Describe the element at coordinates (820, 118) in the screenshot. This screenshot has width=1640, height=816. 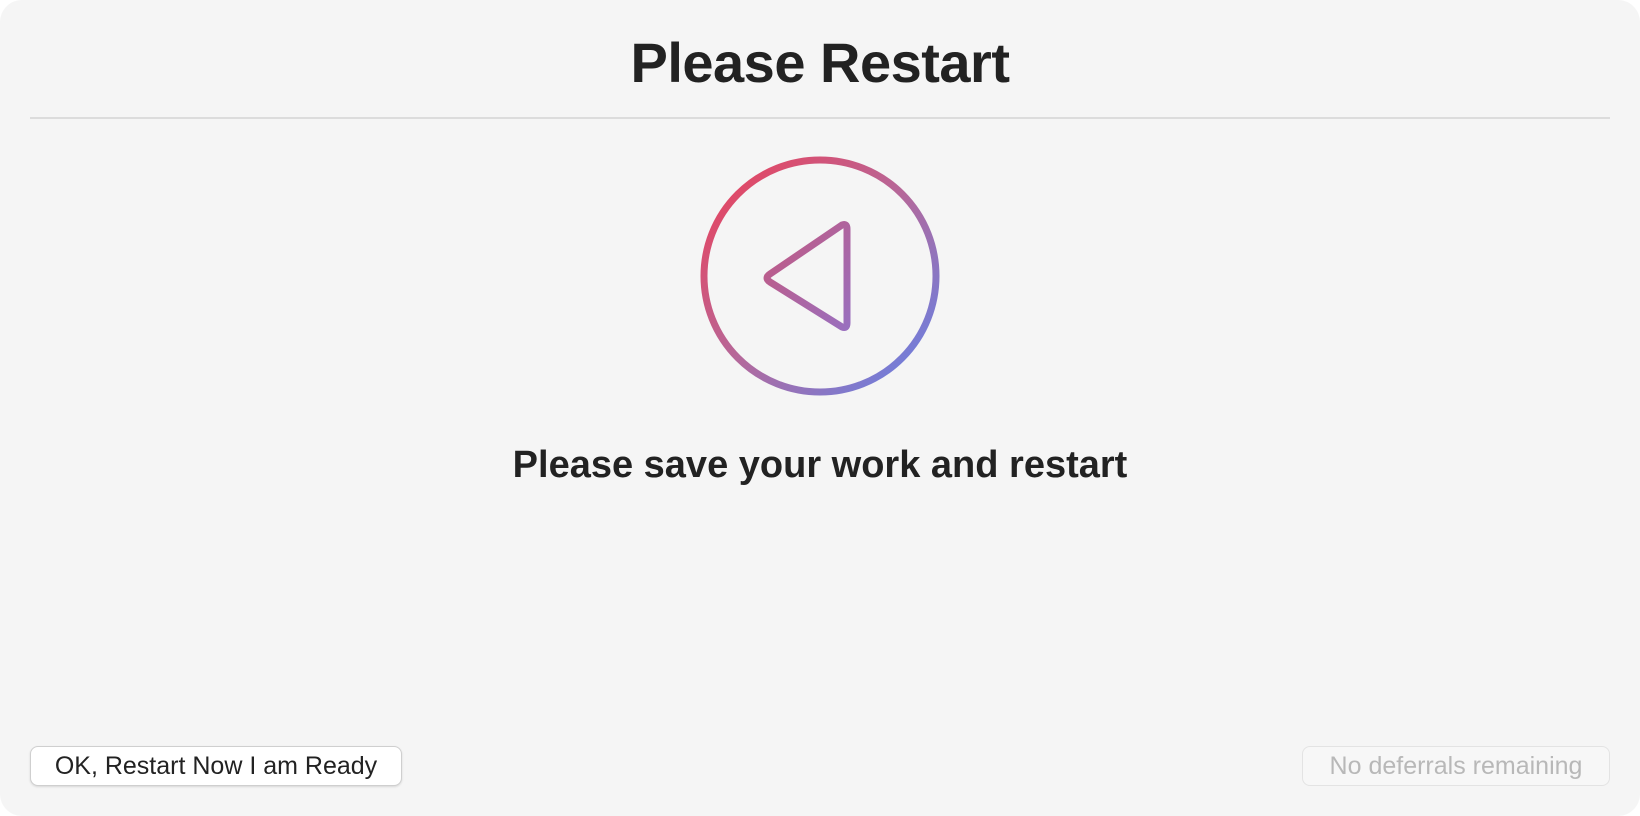
I see `title-divider` at that location.